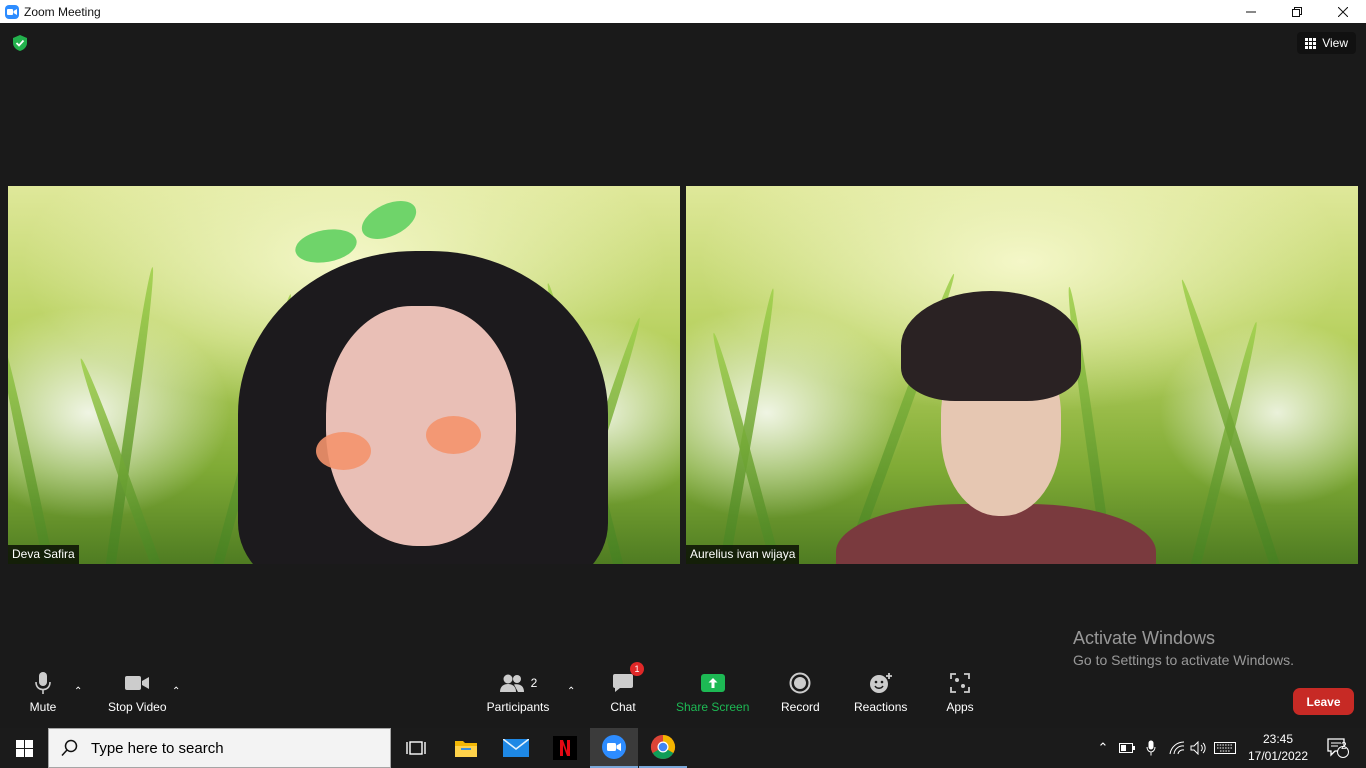 The height and width of the screenshot is (768, 1366). Describe the element at coordinates (137, 683) in the screenshot. I see `video-camera-icon` at that location.